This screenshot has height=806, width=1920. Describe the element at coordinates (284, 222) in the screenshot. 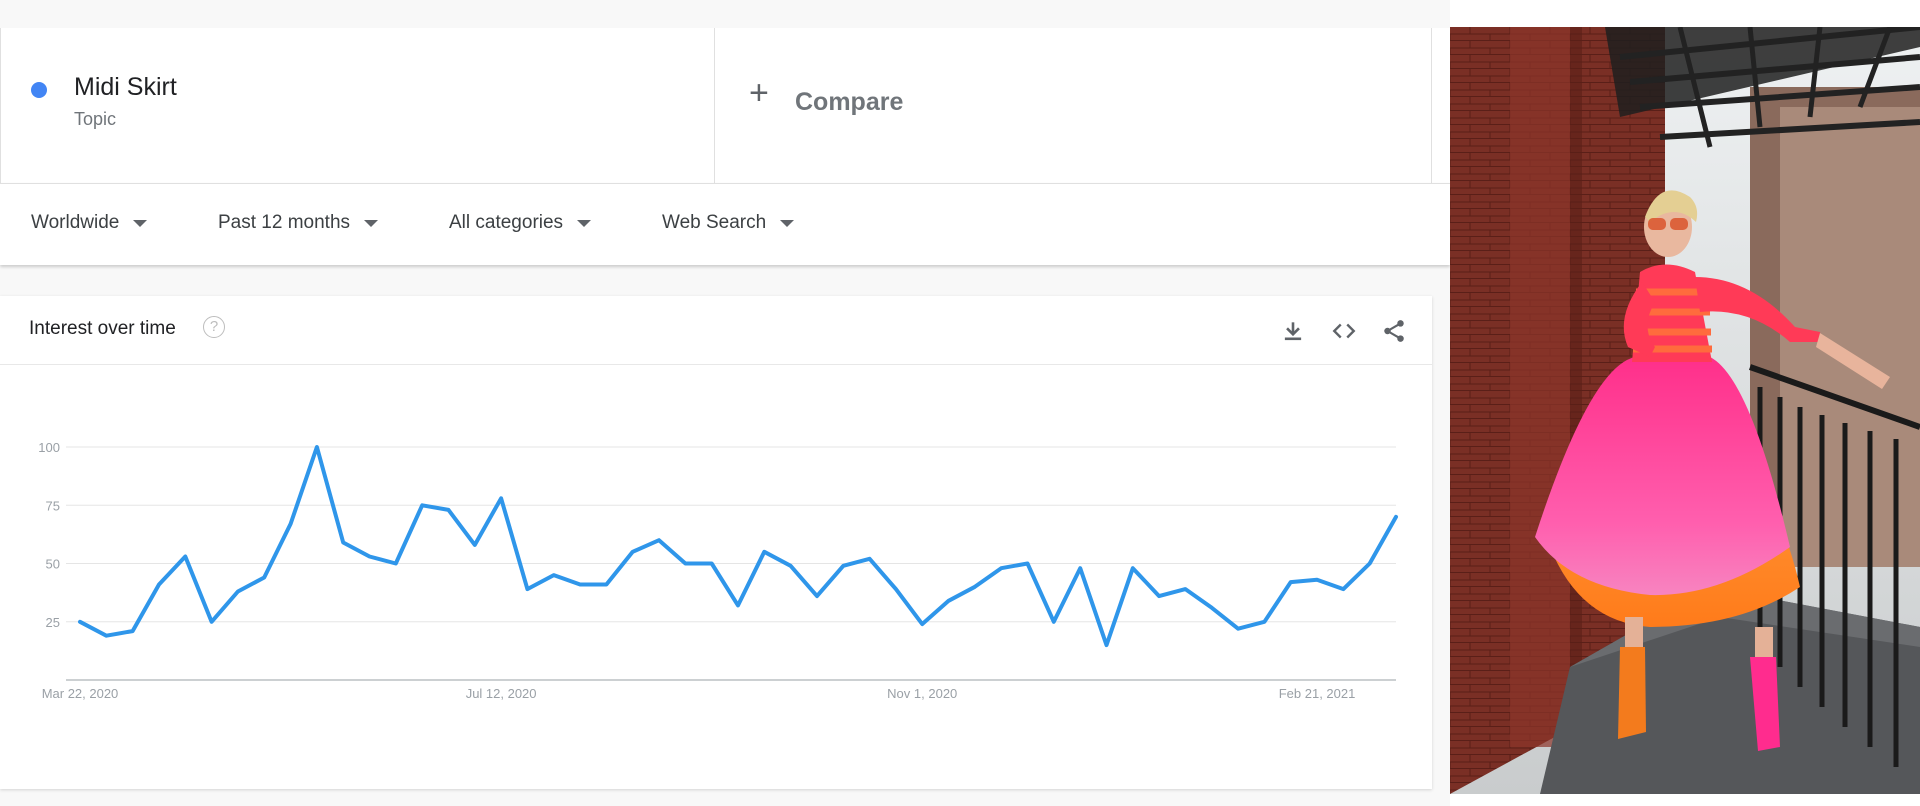

I see `time-filter-label: Past 12 months` at that location.